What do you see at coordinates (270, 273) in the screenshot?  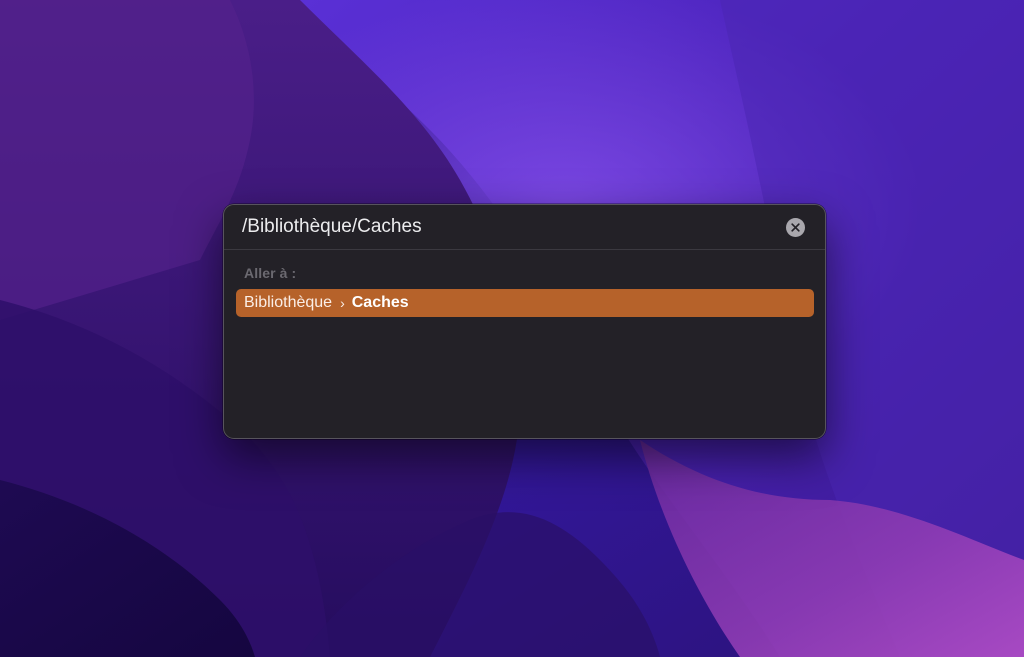 I see `go-to-label: Aller à :` at bounding box center [270, 273].